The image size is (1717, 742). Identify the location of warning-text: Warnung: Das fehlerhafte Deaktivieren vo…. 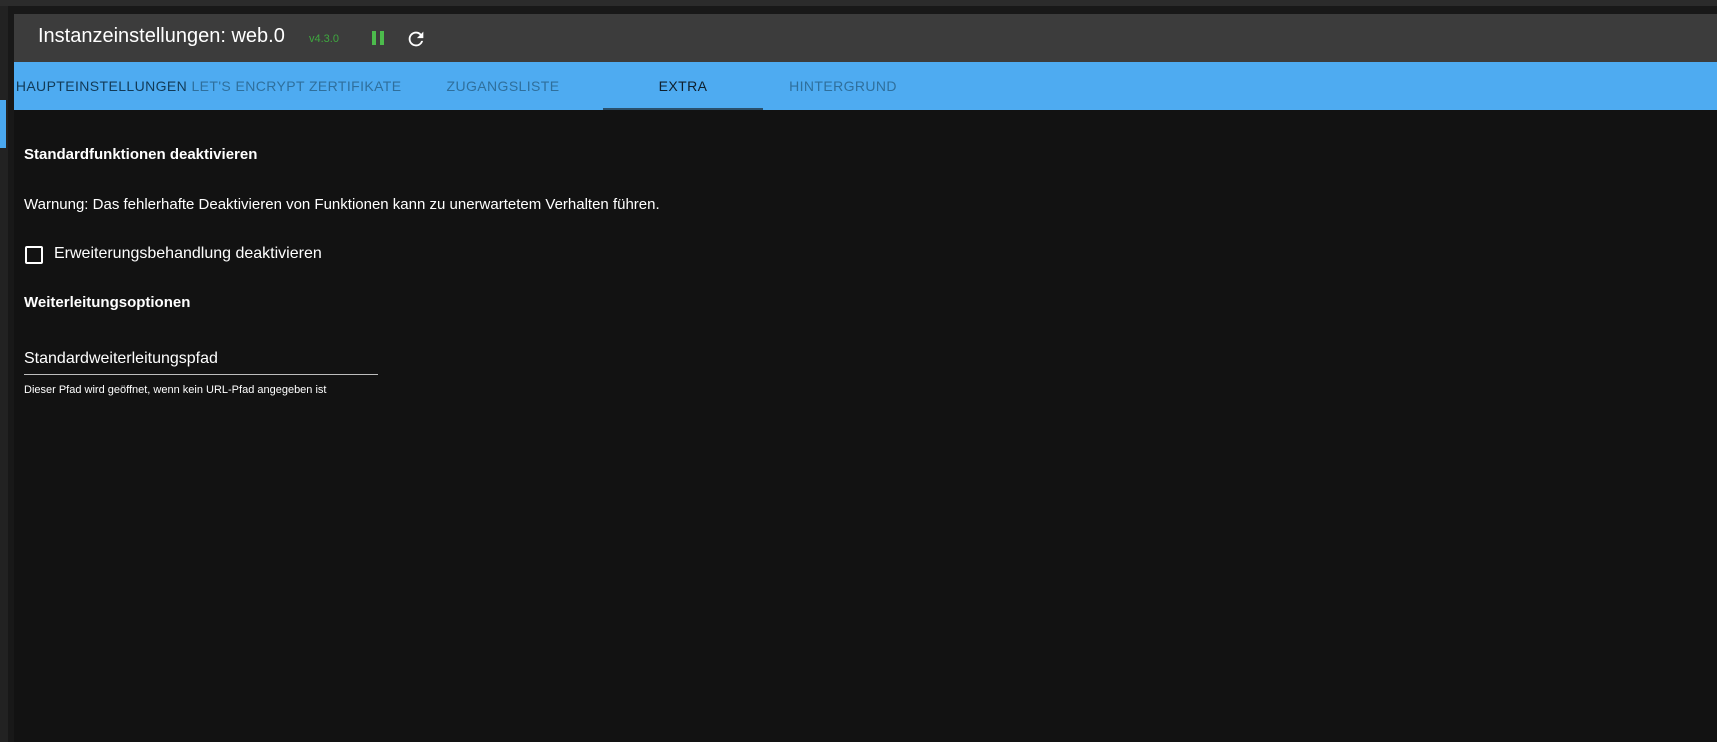
(342, 204).